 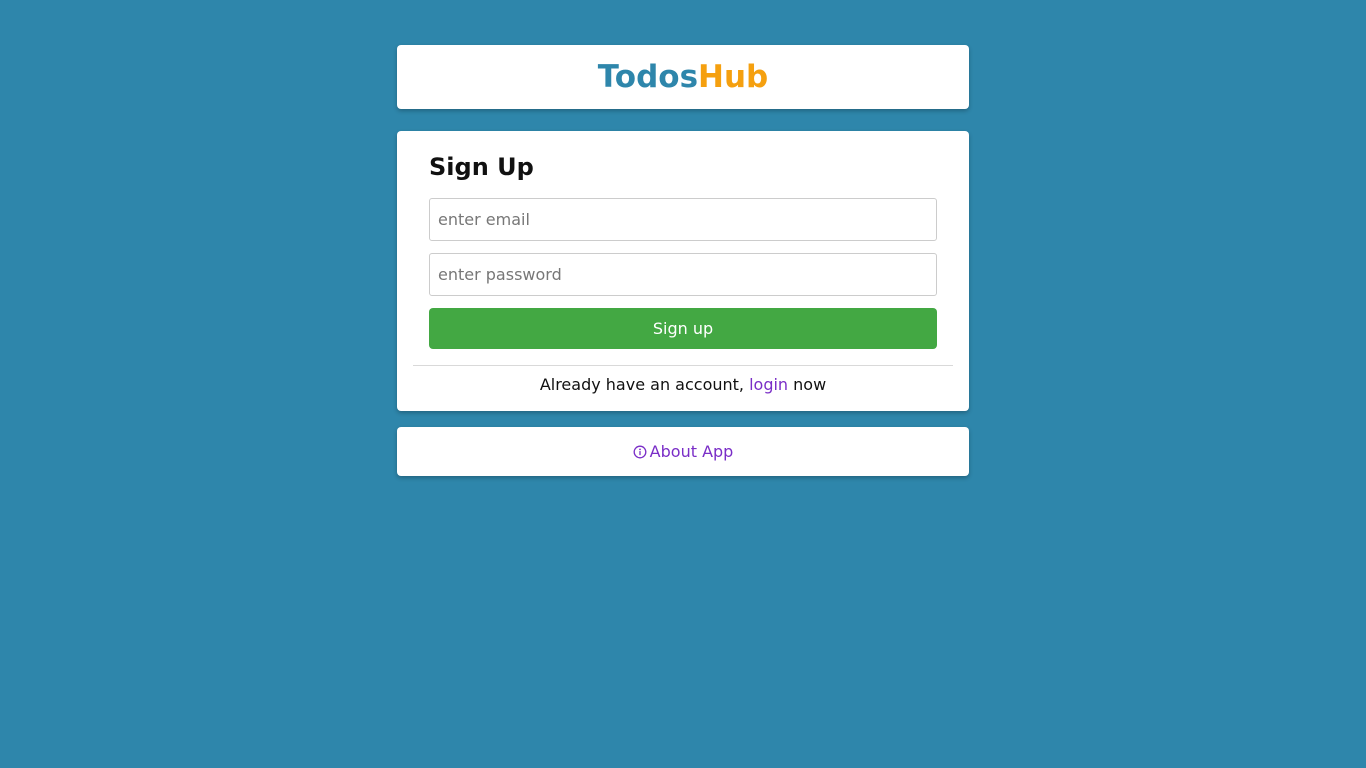 What do you see at coordinates (768, 384) in the screenshot?
I see `login-link: login` at bounding box center [768, 384].